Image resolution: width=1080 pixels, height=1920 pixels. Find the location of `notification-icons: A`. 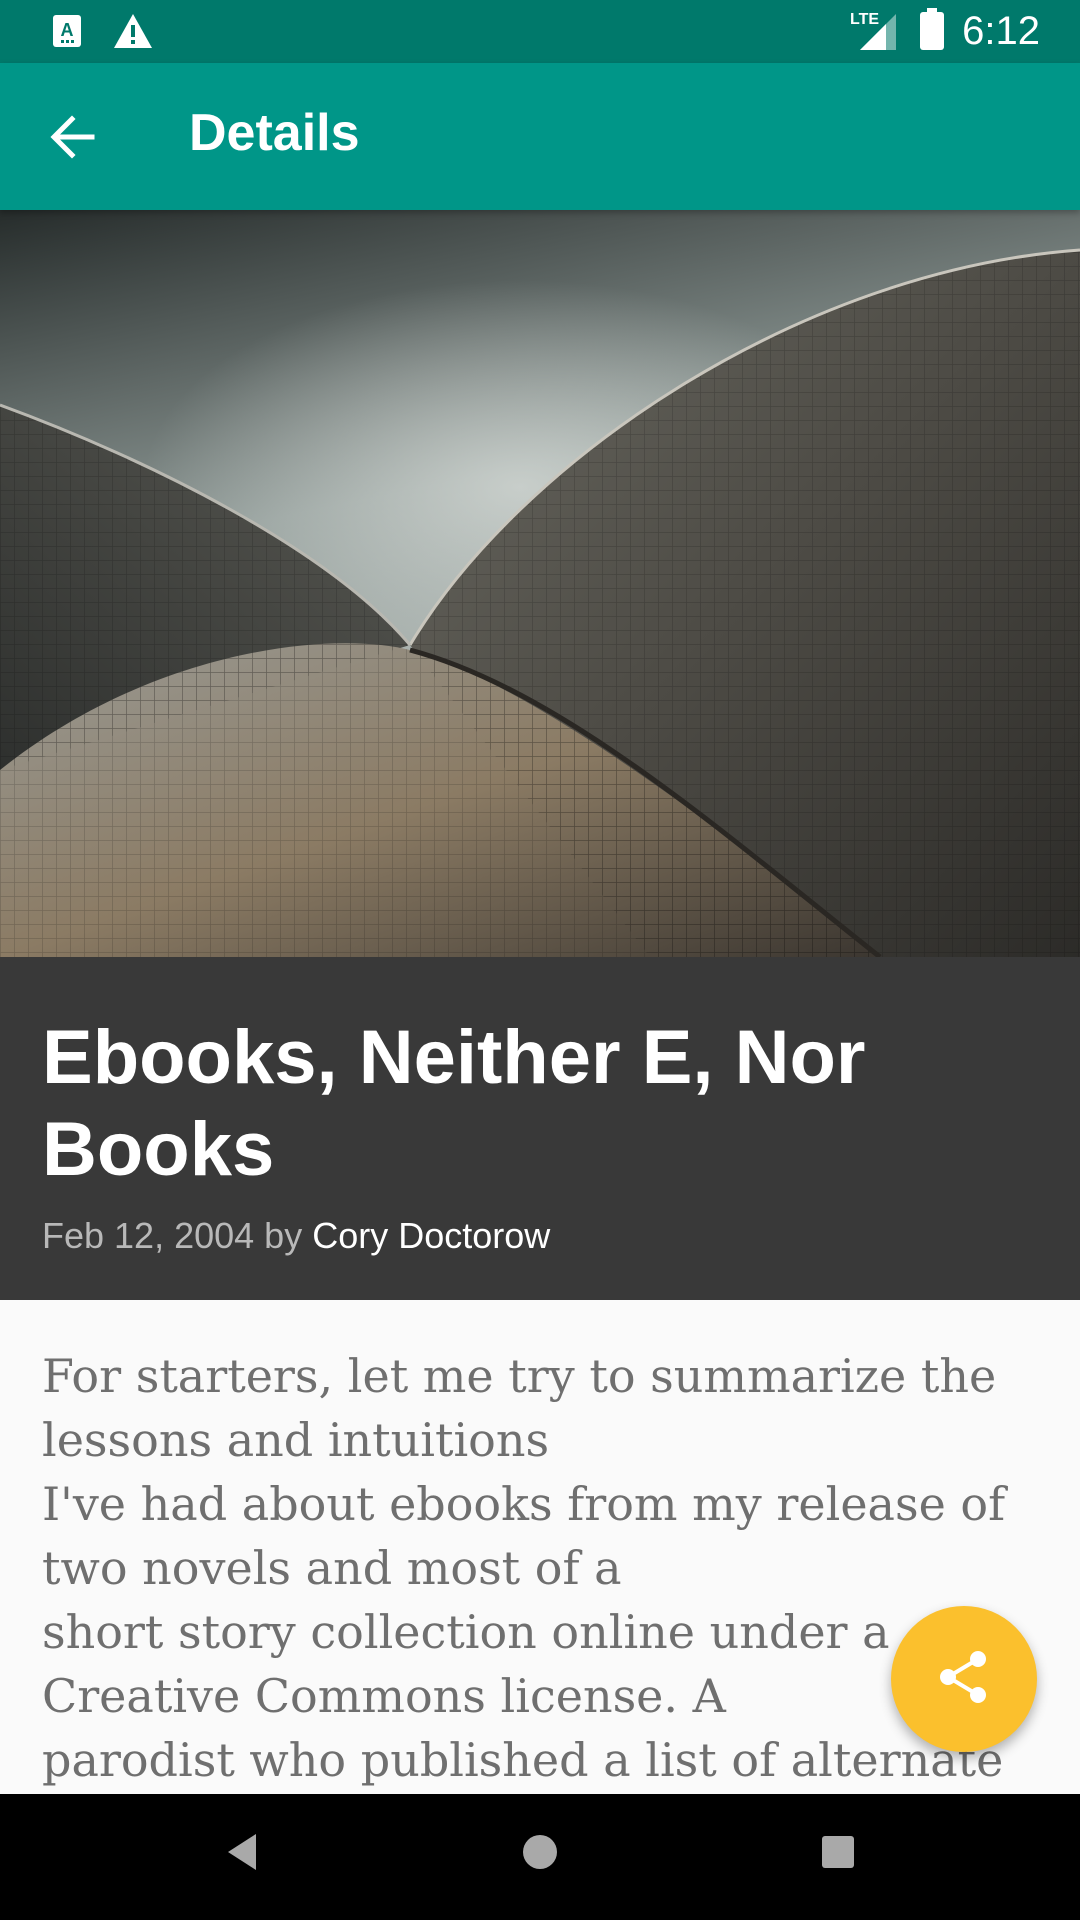

notification-icons: A is located at coordinates (103, 33).